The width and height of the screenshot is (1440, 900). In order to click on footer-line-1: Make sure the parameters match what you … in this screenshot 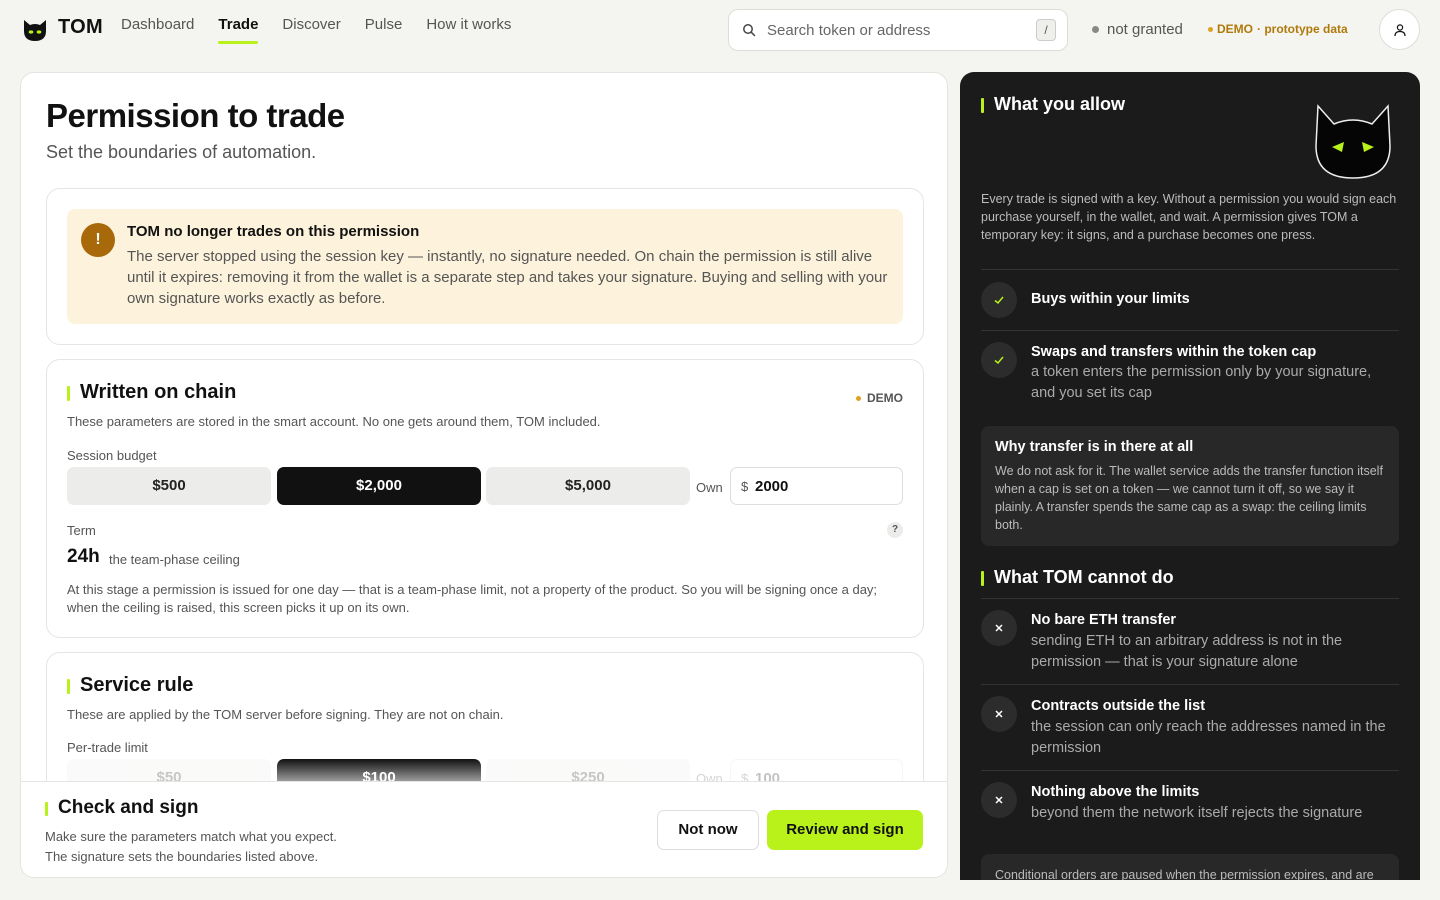, I will do `click(191, 836)`.